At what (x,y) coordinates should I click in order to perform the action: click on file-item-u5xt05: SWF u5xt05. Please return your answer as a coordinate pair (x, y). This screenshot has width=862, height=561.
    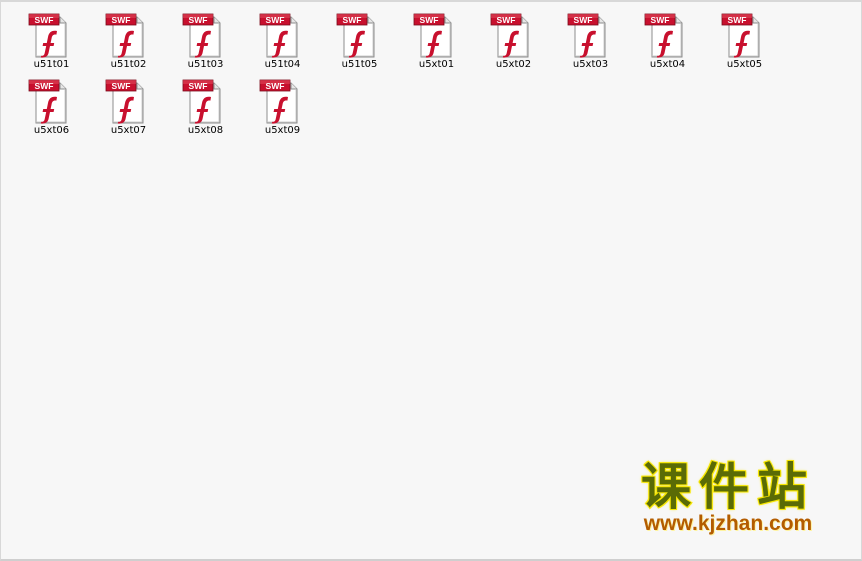
    Looking at the image, I should click on (744, 41).